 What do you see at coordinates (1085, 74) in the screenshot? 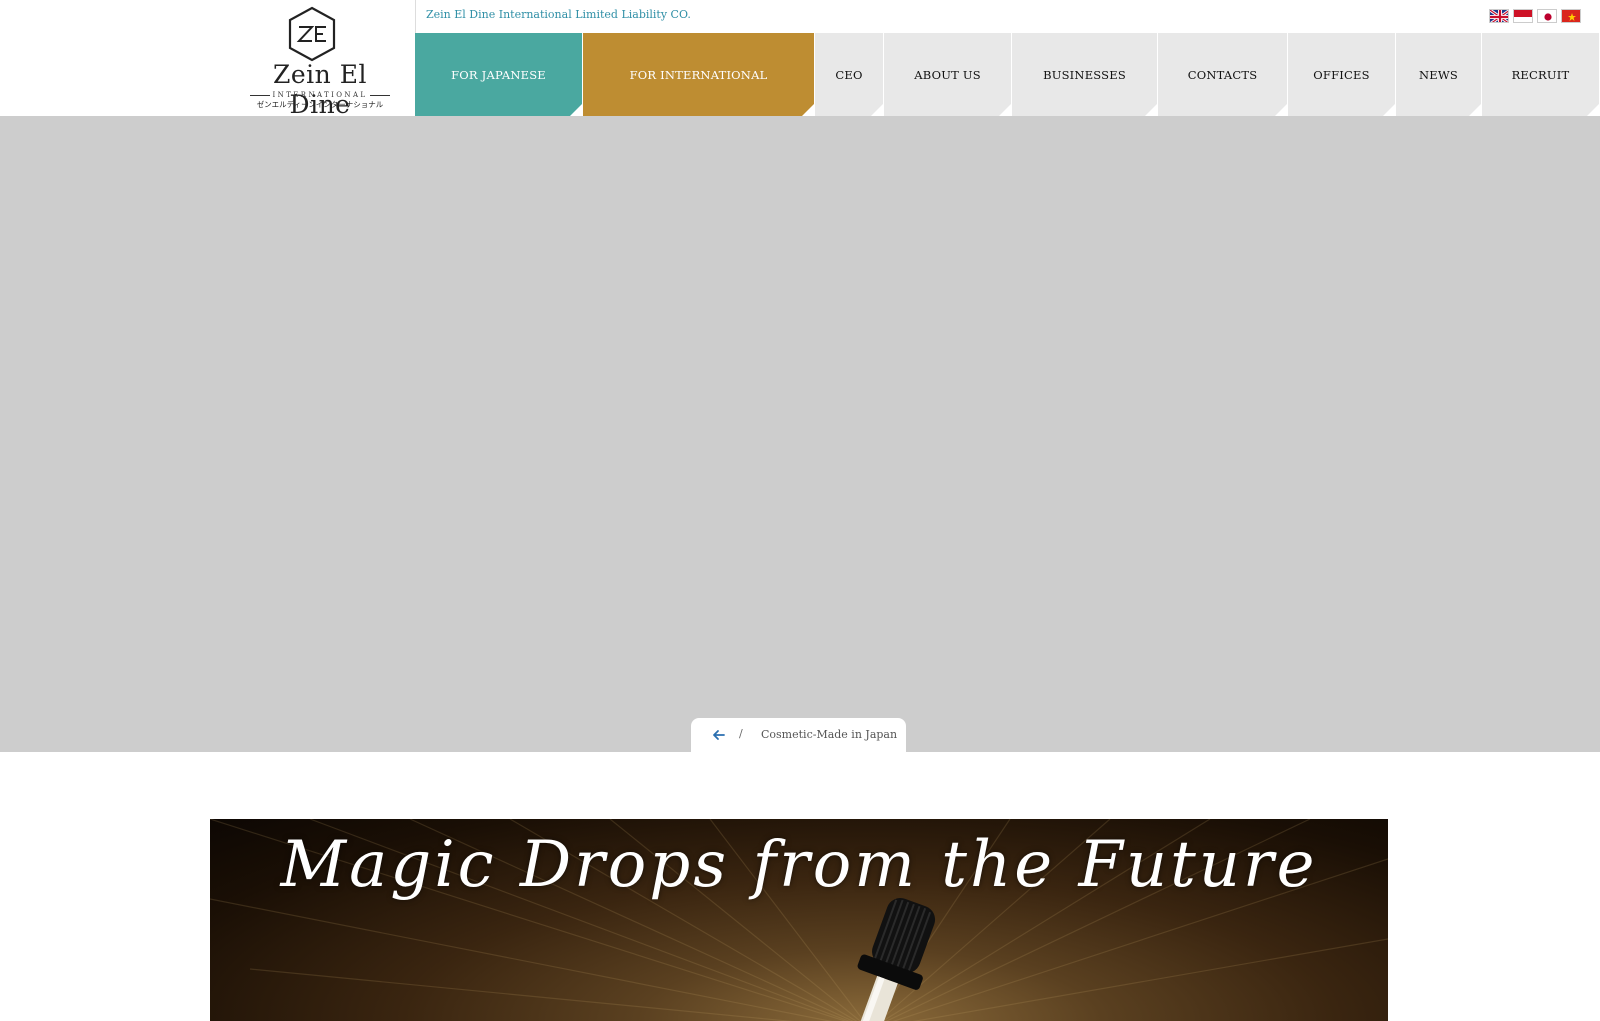
I see `nav-businesses: BUSINESSES` at bounding box center [1085, 74].